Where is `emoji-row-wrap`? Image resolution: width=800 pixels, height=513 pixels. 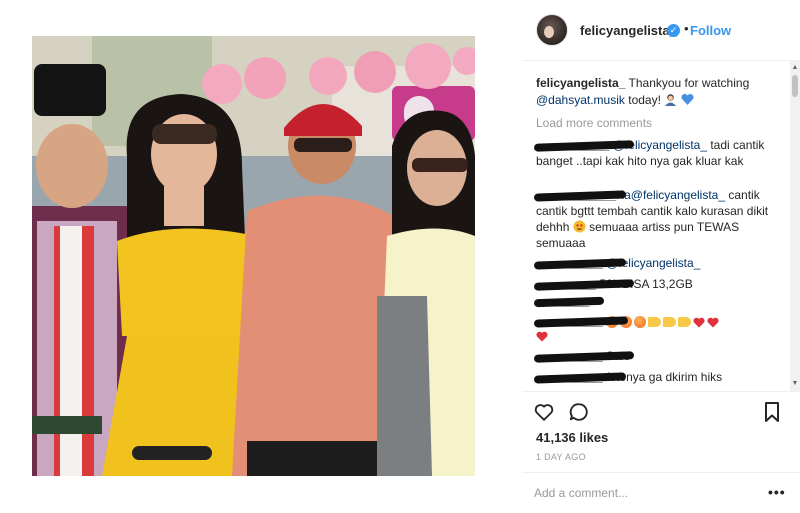 emoji-row-wrap is located at coordinates (661, 338).